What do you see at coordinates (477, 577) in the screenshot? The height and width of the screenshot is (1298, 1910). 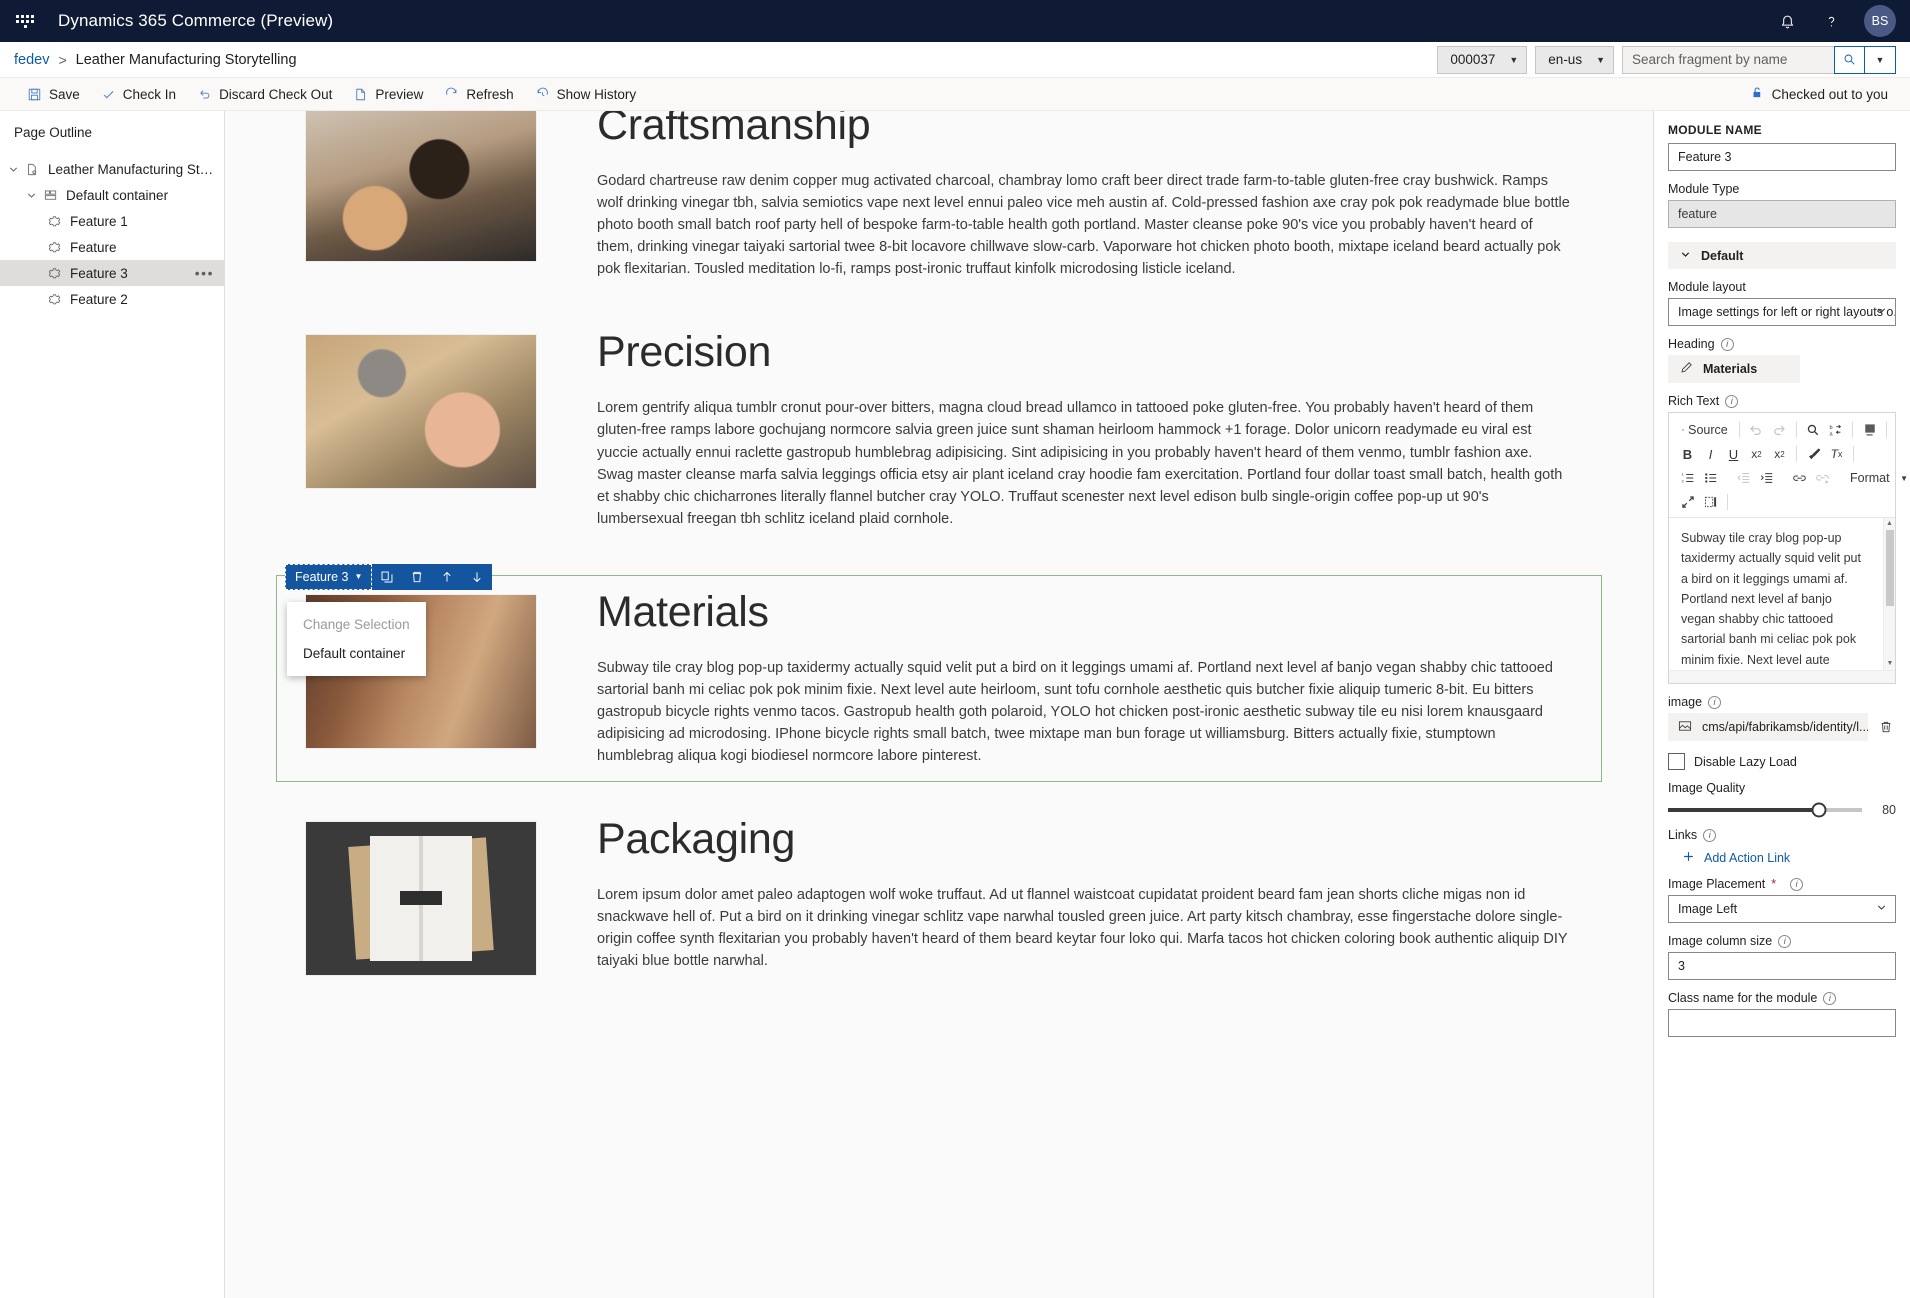 I see `move-down-icon` at bounding box center [477, 577].